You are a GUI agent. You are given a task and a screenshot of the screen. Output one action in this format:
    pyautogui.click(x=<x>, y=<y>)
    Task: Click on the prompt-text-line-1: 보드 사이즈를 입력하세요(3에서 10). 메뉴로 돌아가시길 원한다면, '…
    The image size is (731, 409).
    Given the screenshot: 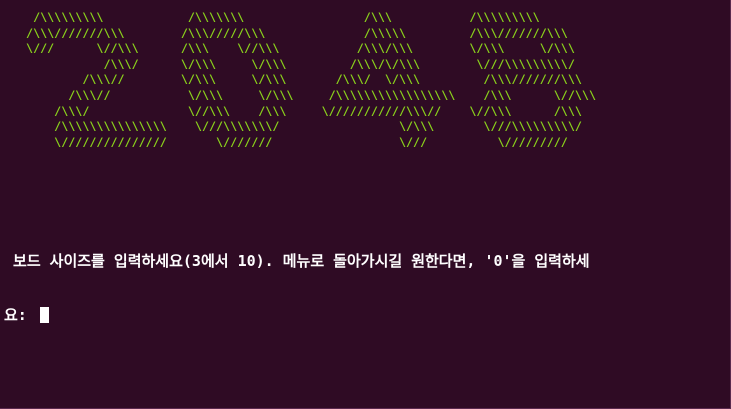 What is the action you would take?
    pyautogui.click(x=297, y=261)
    